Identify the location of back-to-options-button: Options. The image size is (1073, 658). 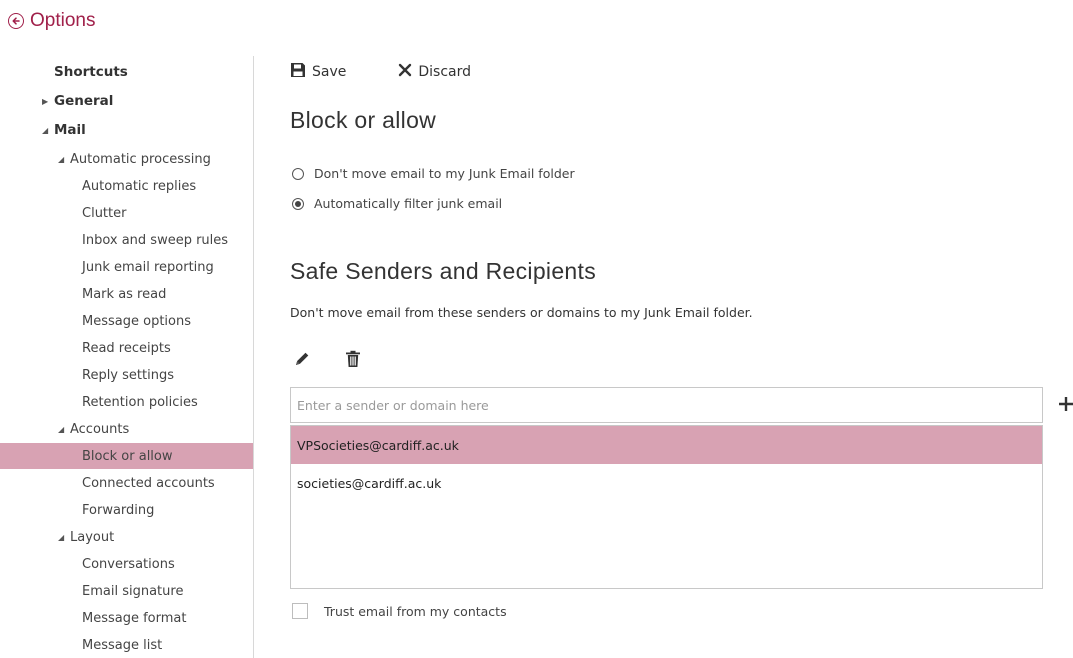
(51, 21).